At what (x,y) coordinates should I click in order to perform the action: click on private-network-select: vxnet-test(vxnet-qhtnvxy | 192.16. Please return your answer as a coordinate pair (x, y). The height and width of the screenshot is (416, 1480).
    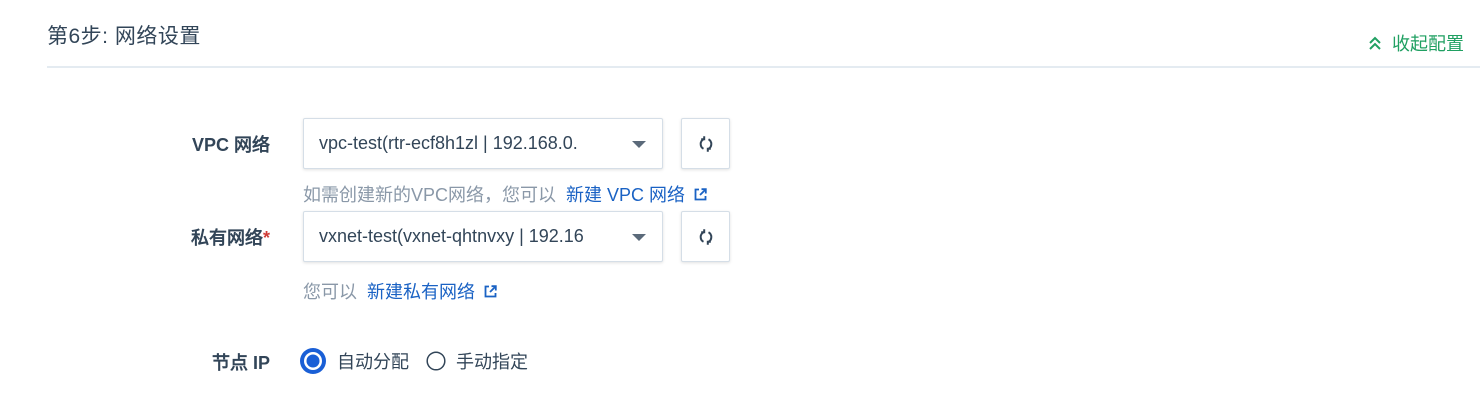
    Looking at the image, I should click on (483, 236).